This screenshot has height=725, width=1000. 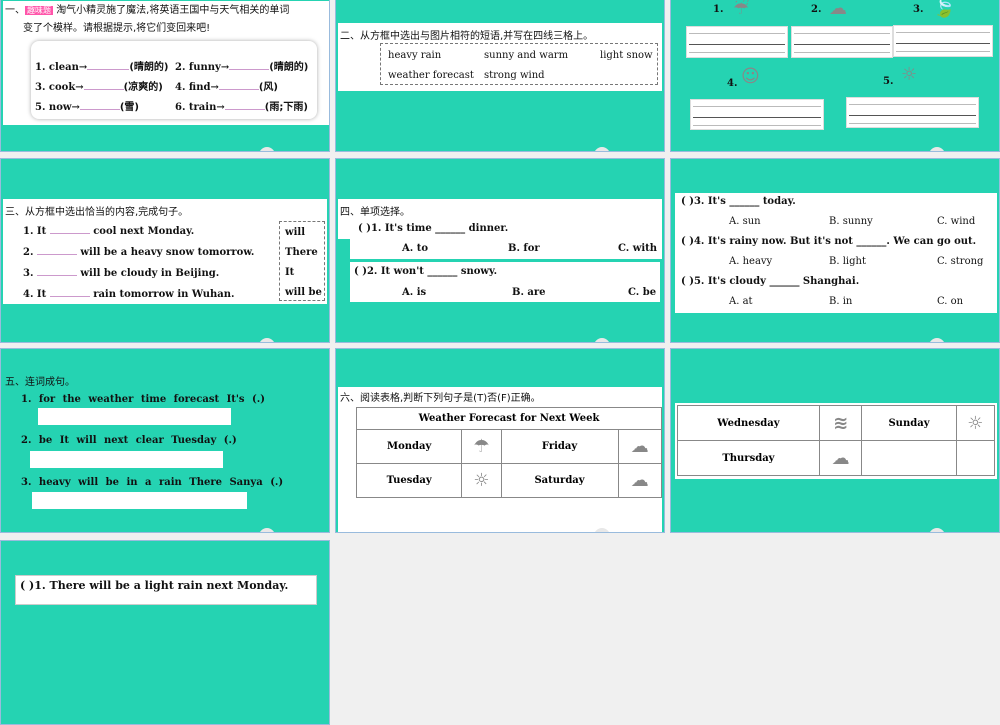 I want to click on item-word: 6. train→, so click(x=200, y=107).